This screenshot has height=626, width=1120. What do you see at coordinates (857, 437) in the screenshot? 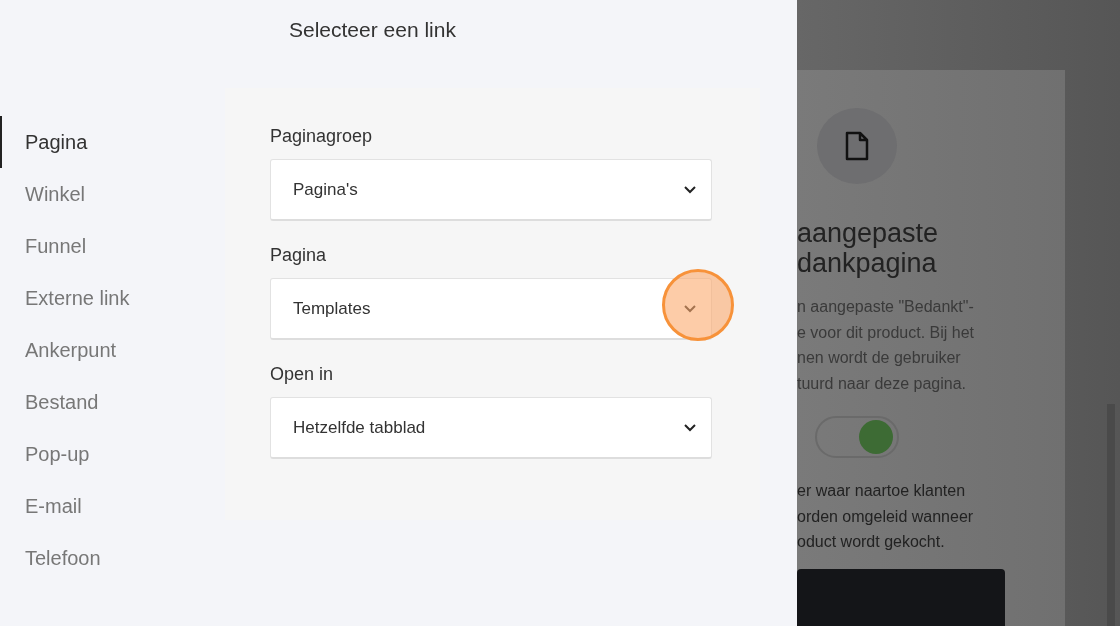
I see `toggle-switch` at bounding box center [857, 437].